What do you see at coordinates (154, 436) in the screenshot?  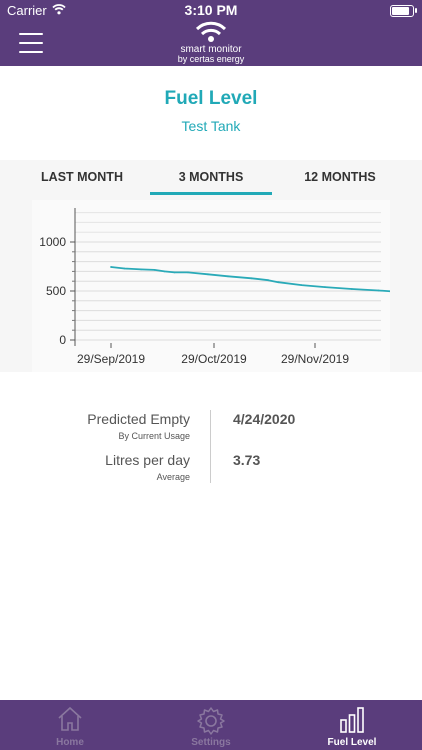 I see `predicted-empty-sublabel: By Current Usage` at bounding box center [154, 436].